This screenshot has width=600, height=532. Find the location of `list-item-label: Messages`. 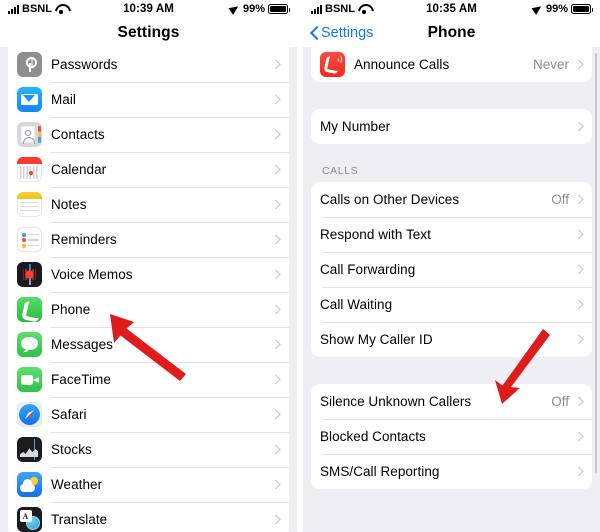

list-item-label: Messages is located at coordinates (82, 344).